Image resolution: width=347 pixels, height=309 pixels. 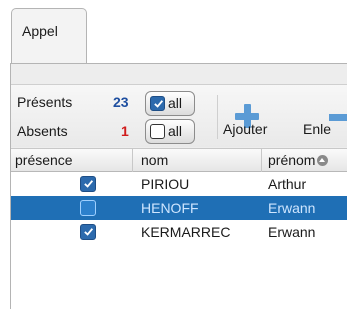 I want to click on add-button-label: Ajouter, so click(x=245, y=129).